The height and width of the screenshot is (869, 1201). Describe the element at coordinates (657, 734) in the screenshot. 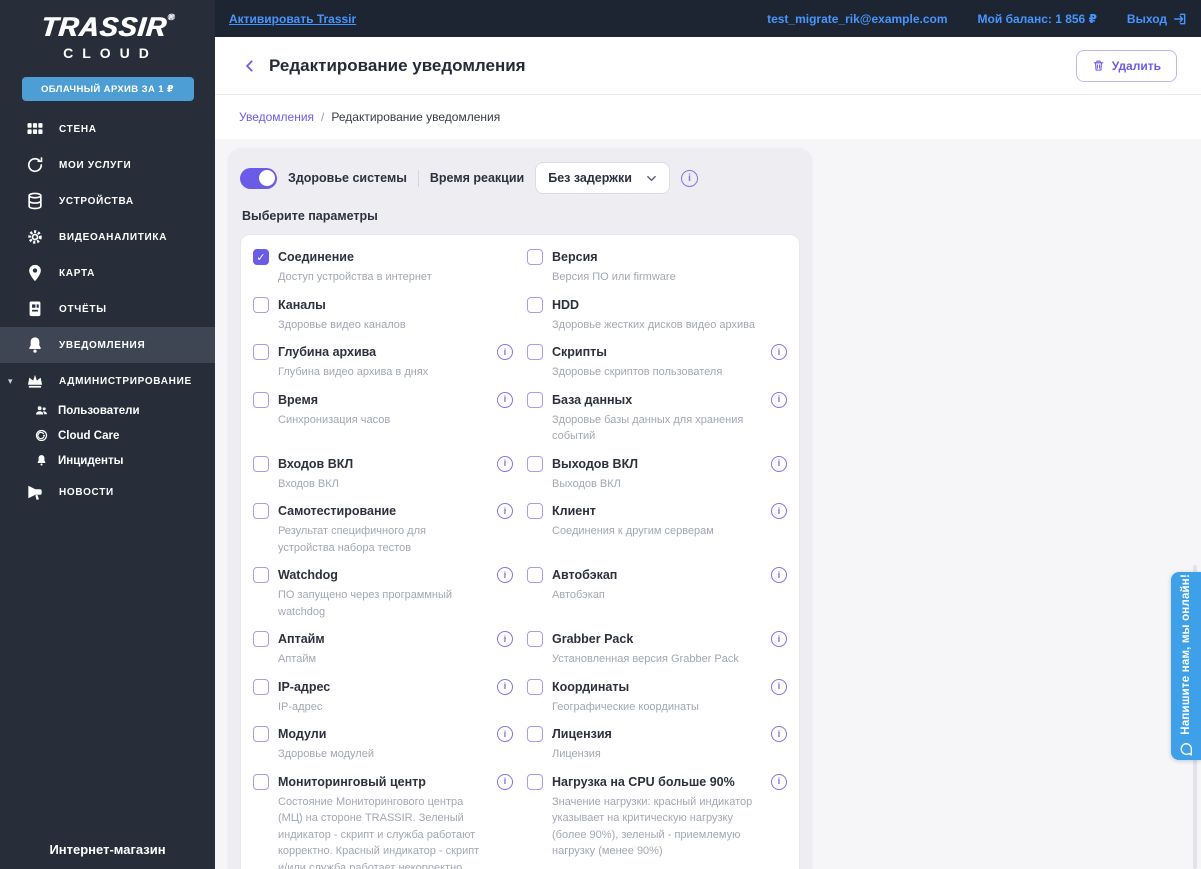

I see `param-head: Лицензия i` at that location.